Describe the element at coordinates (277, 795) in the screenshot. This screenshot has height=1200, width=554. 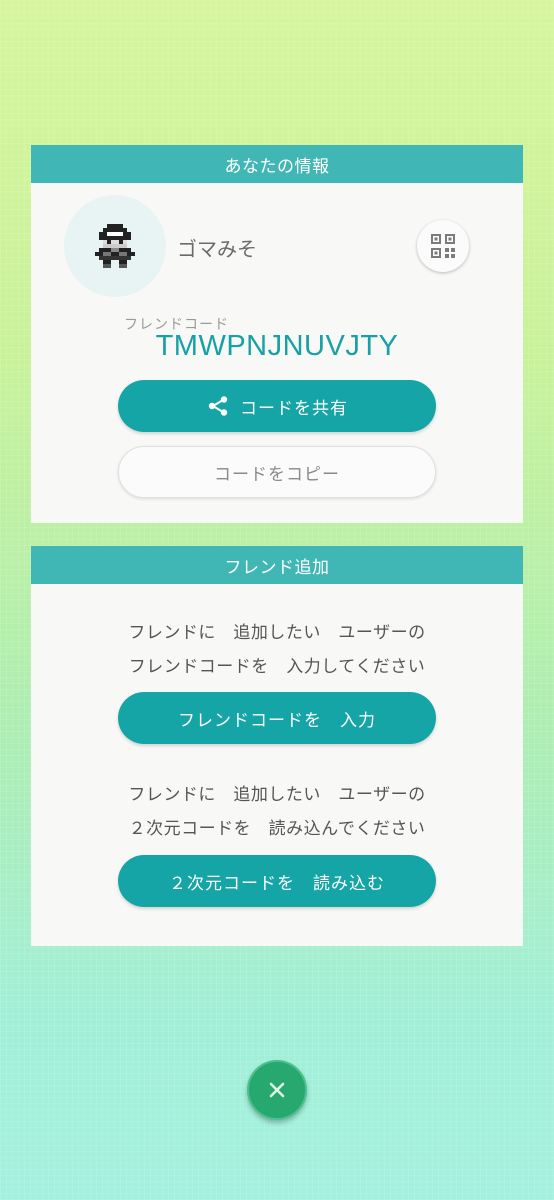
I see `scan-instruction-line1: フレンドに 追加したい ユーザーの` at that location.